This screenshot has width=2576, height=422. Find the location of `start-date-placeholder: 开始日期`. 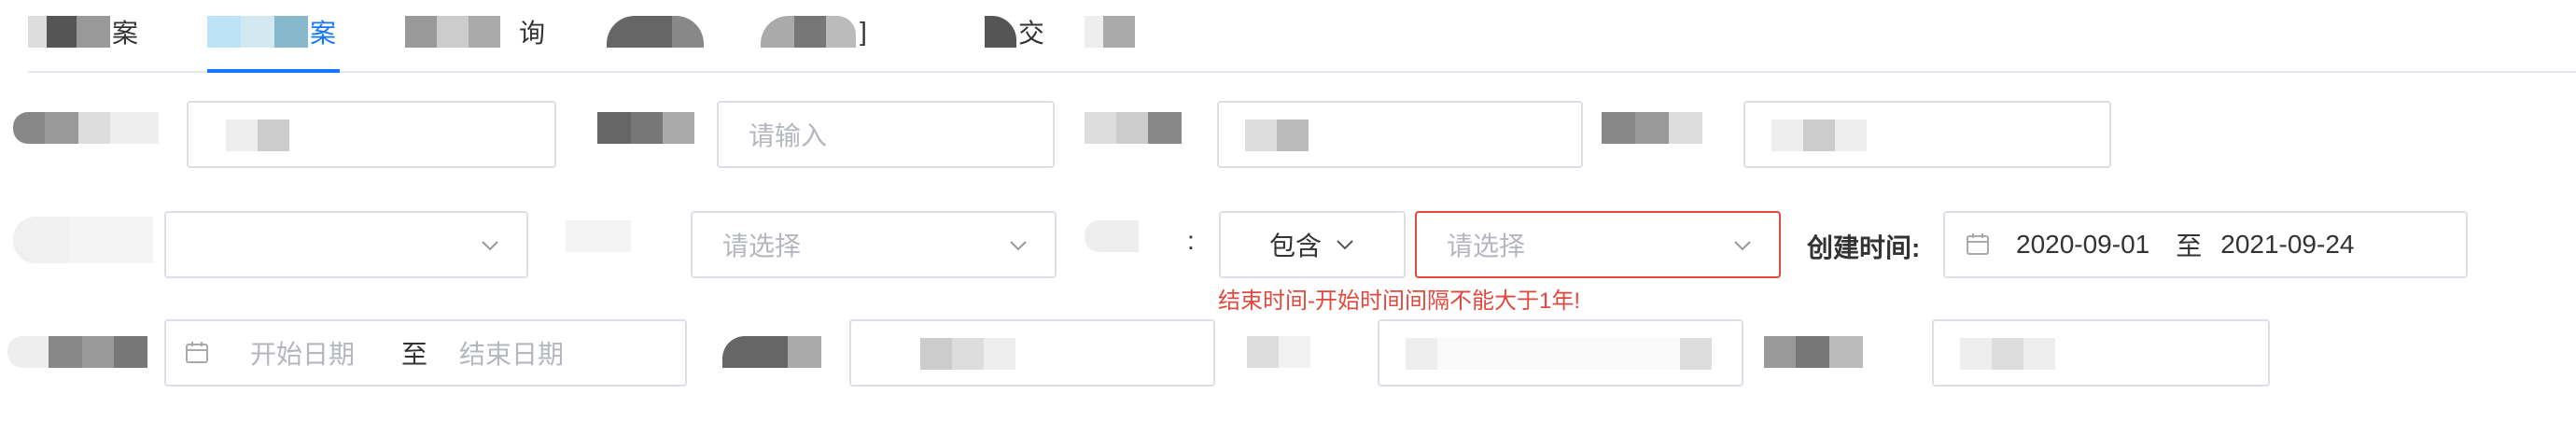

start-date-placeholder: 开始日期 is located at coordinates (302, 353).